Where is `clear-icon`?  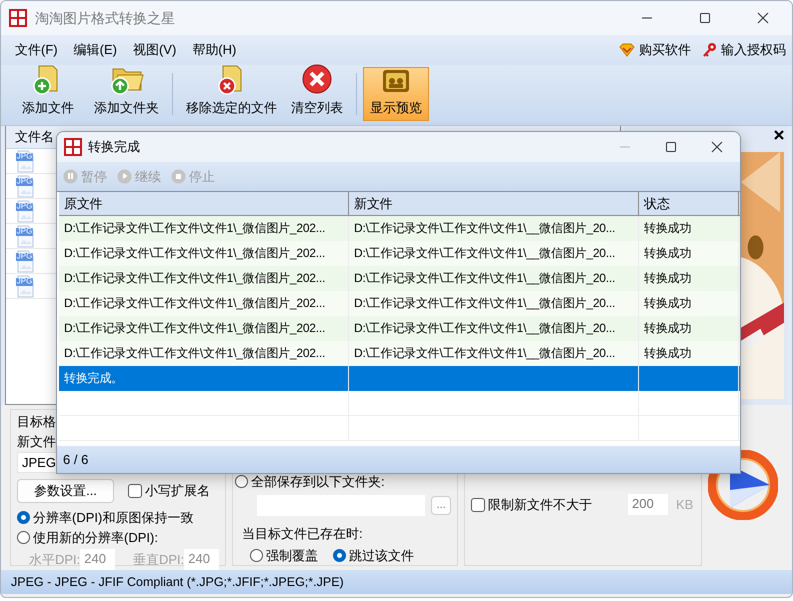
clear-icon is located at coordinates (317, 78).